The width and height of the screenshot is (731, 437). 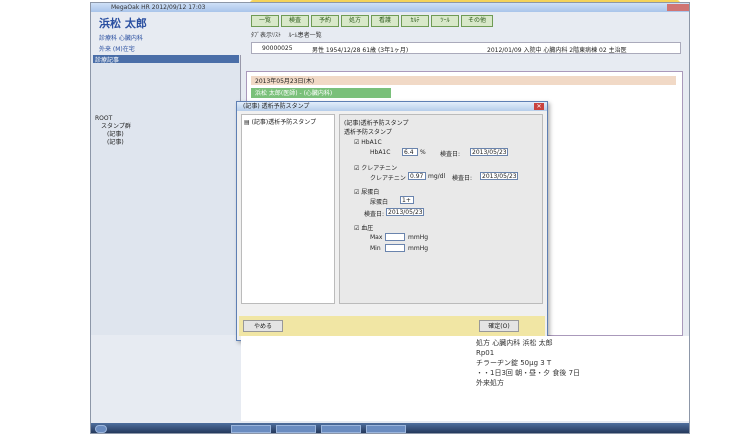 I want to click on cre-check: ☑ クレアチニン, so click(x=375, y=167).